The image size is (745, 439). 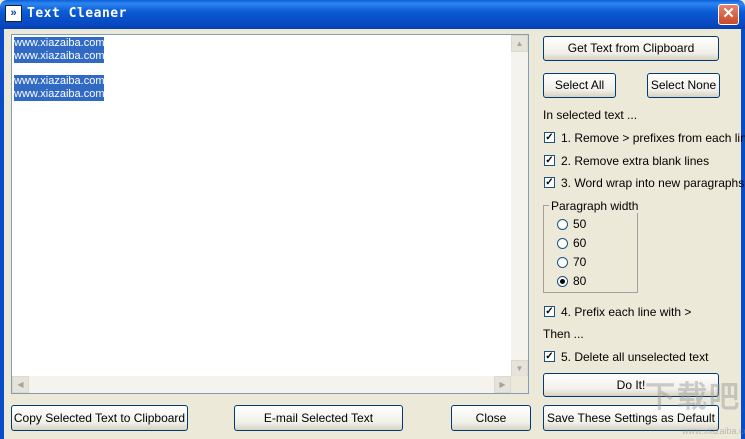 What do you see at coordinates (549, 137) in the screenshot?
I see `remove-prefixes-checkbox: ✓` at bounding box center [549, 137].